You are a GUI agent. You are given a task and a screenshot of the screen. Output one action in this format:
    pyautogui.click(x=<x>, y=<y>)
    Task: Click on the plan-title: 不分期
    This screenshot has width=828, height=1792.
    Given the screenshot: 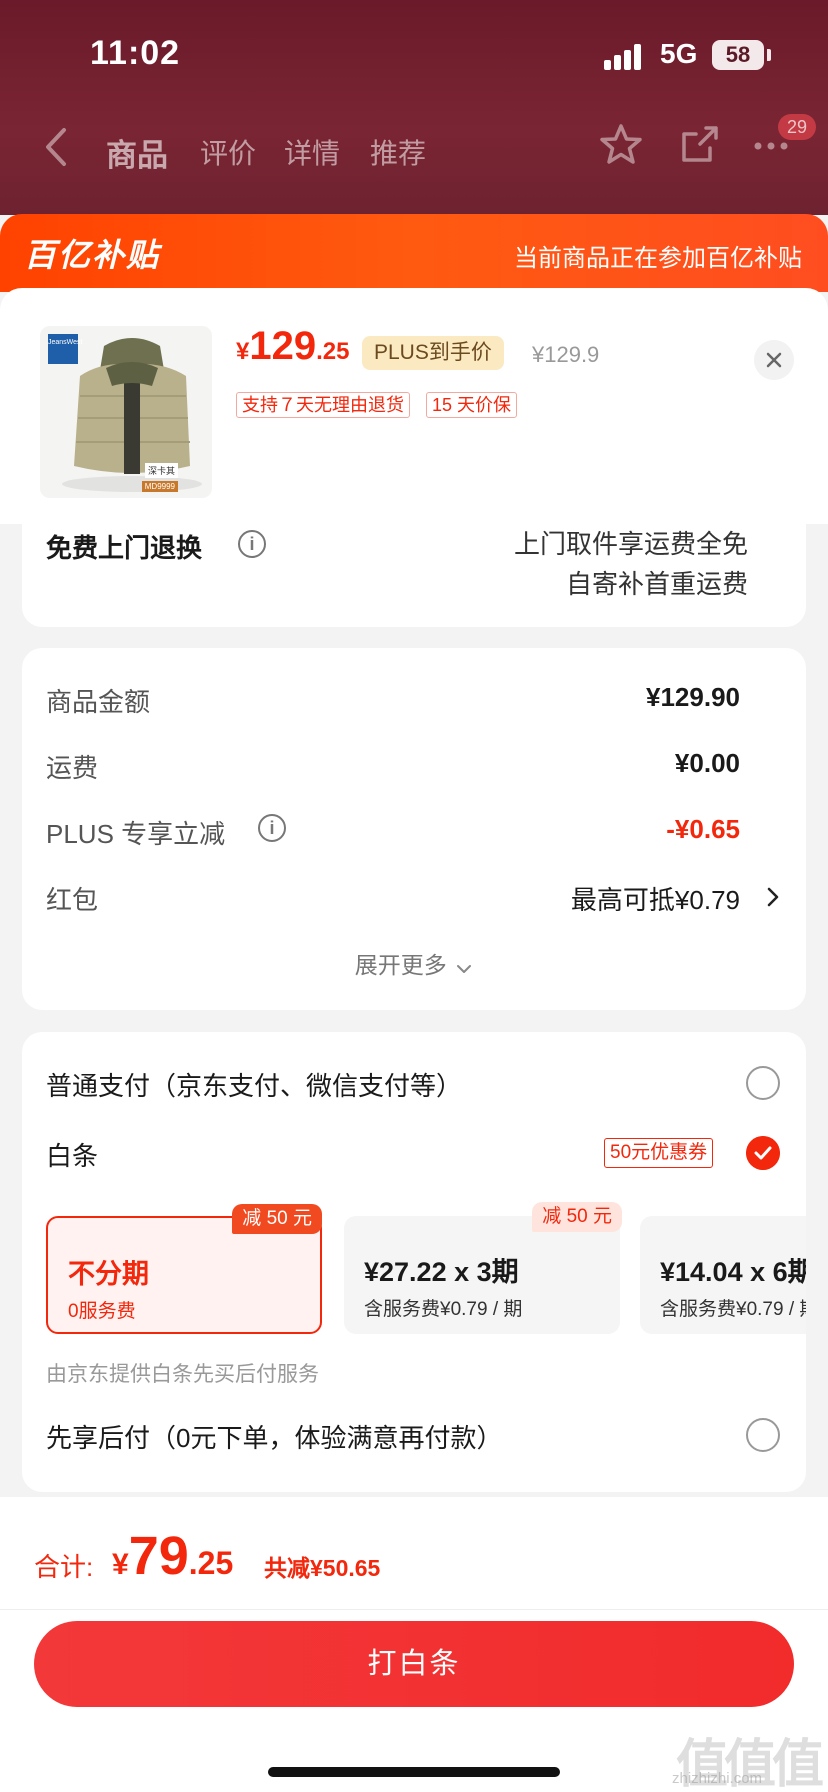 What is the action you would take?
    pyautogui.click(x=108, y=1274)
    